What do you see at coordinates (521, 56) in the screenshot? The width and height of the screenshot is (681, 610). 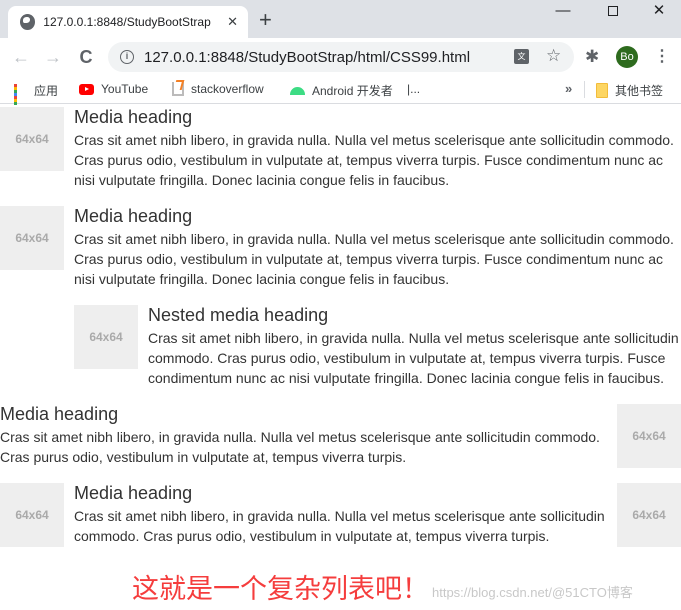 I see `translate-icon: 文` at bounding box center [521, 56].